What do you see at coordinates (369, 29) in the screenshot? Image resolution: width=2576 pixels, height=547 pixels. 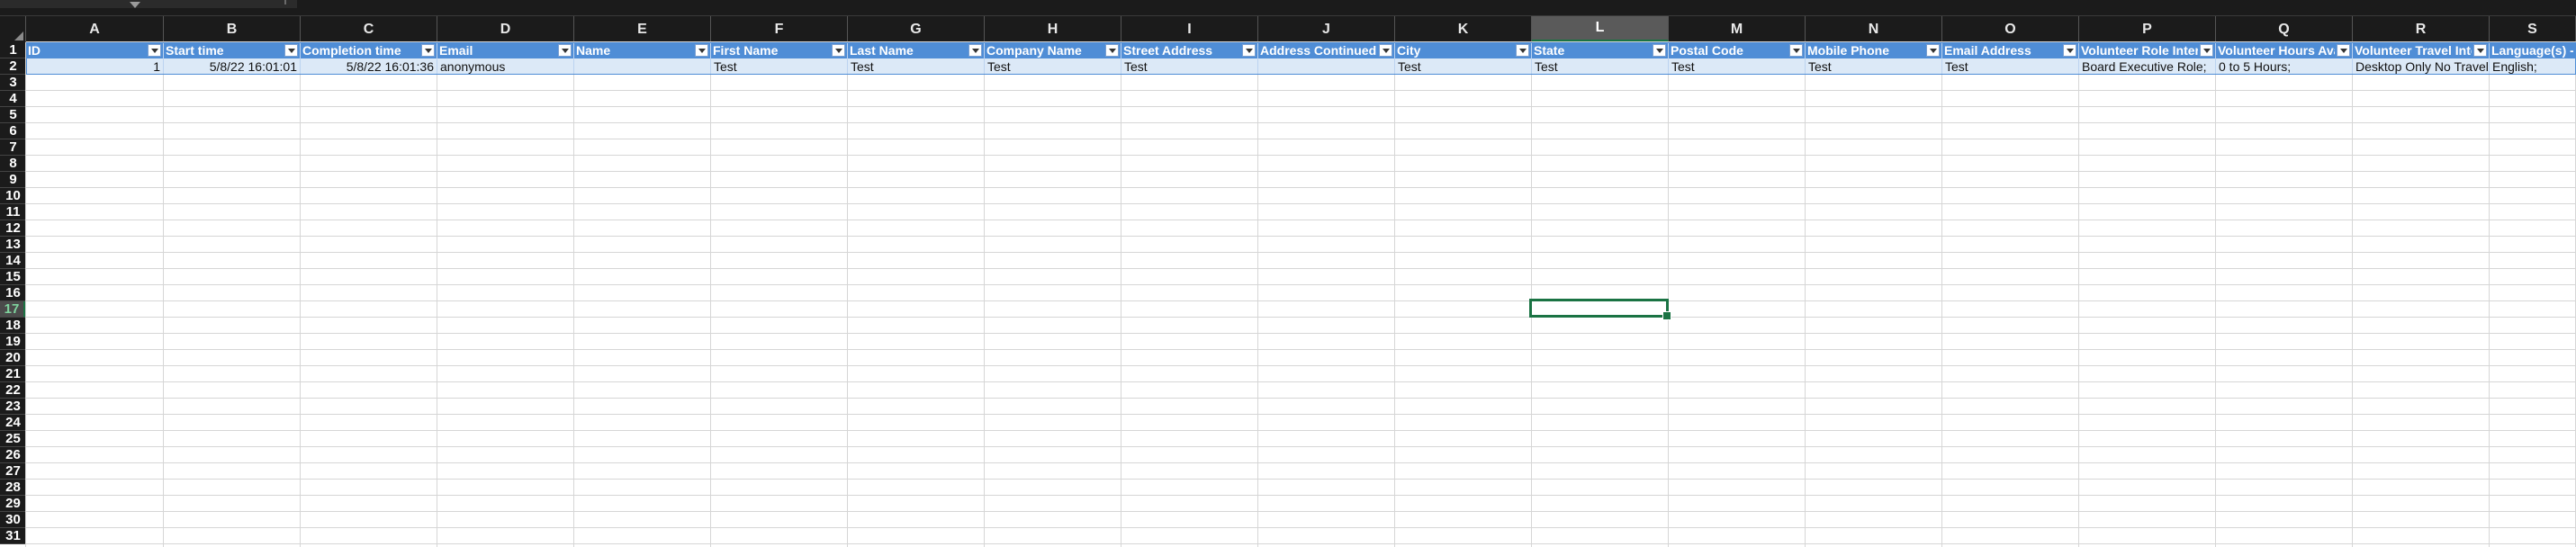 I see `column-header-C: C` at bounding box center [369, 29].